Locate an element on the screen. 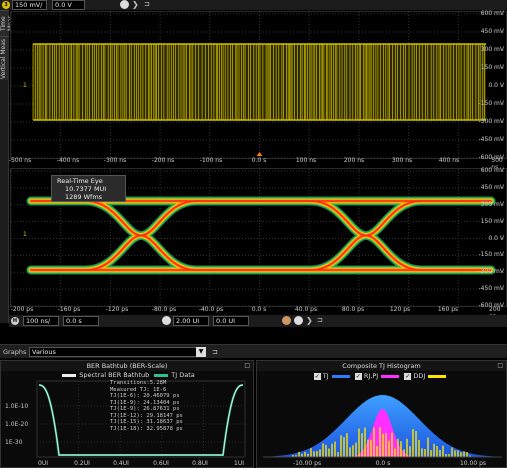  horizontal-badge: H is located at coordinates (15, 321).